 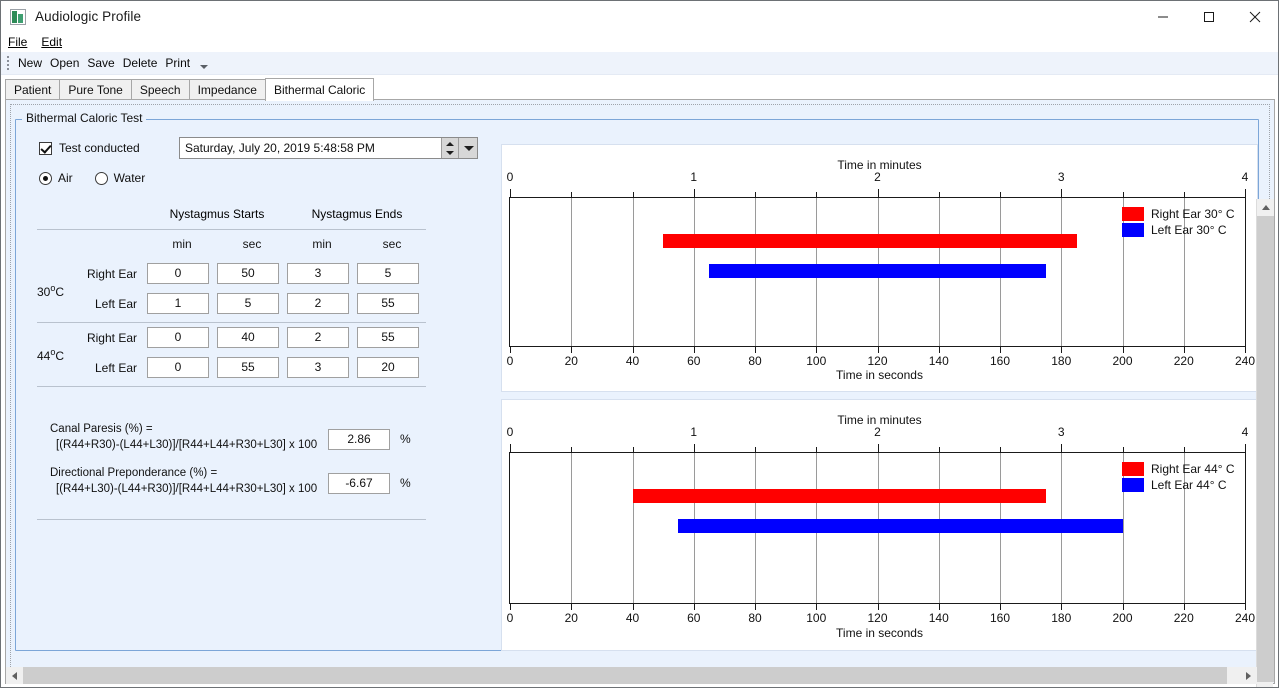 I want to click on input-l30-start-sec: 5, so click(x=248, y=303).